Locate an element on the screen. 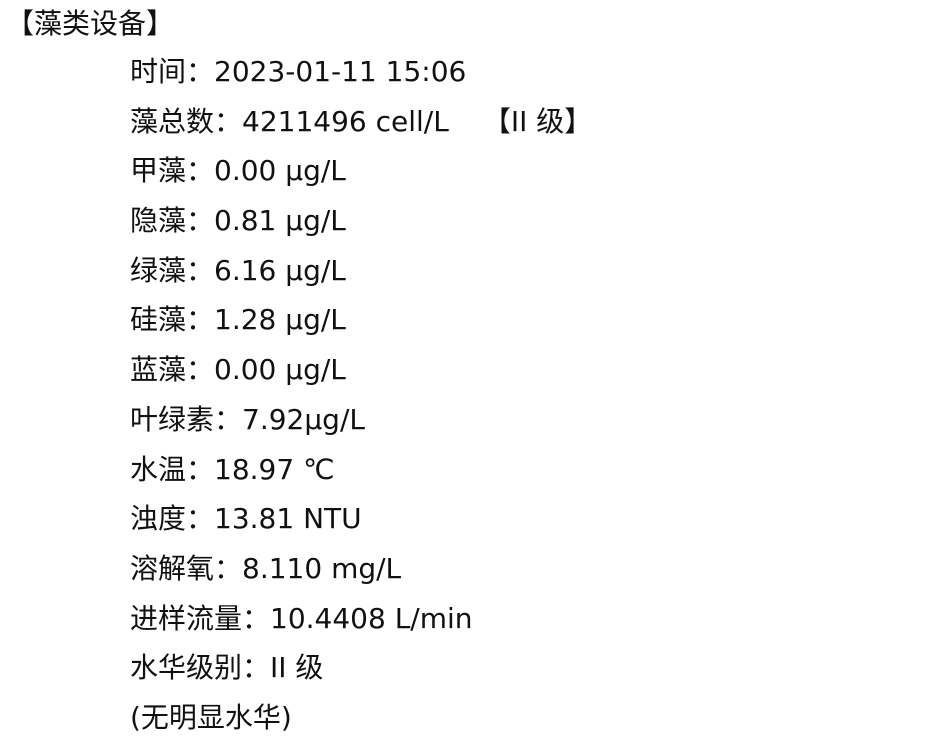  turbidity-row: 浊度：13.81 NTU is located at coordinates (530, 524).